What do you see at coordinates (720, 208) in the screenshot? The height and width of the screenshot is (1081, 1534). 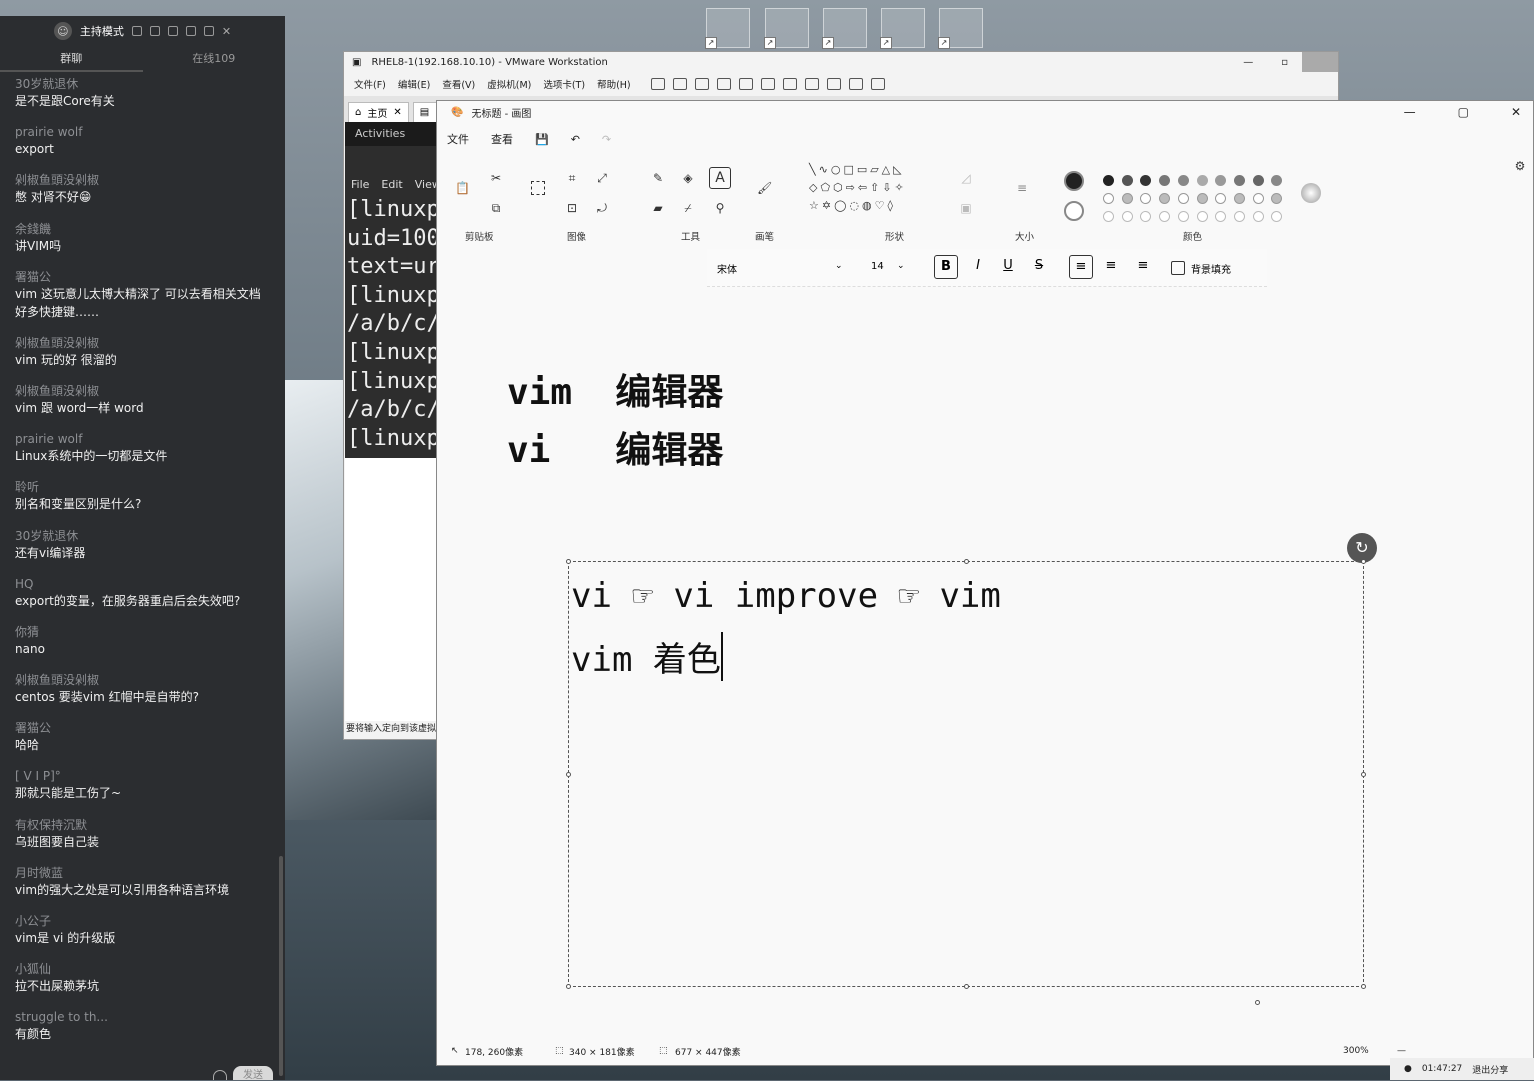 I see `magnifier-icon: ⚲` at bounding box center [720, 208].